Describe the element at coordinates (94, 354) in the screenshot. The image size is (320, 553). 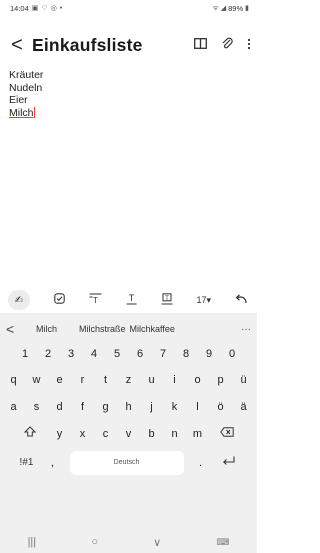
I see `key: 4` at that location.